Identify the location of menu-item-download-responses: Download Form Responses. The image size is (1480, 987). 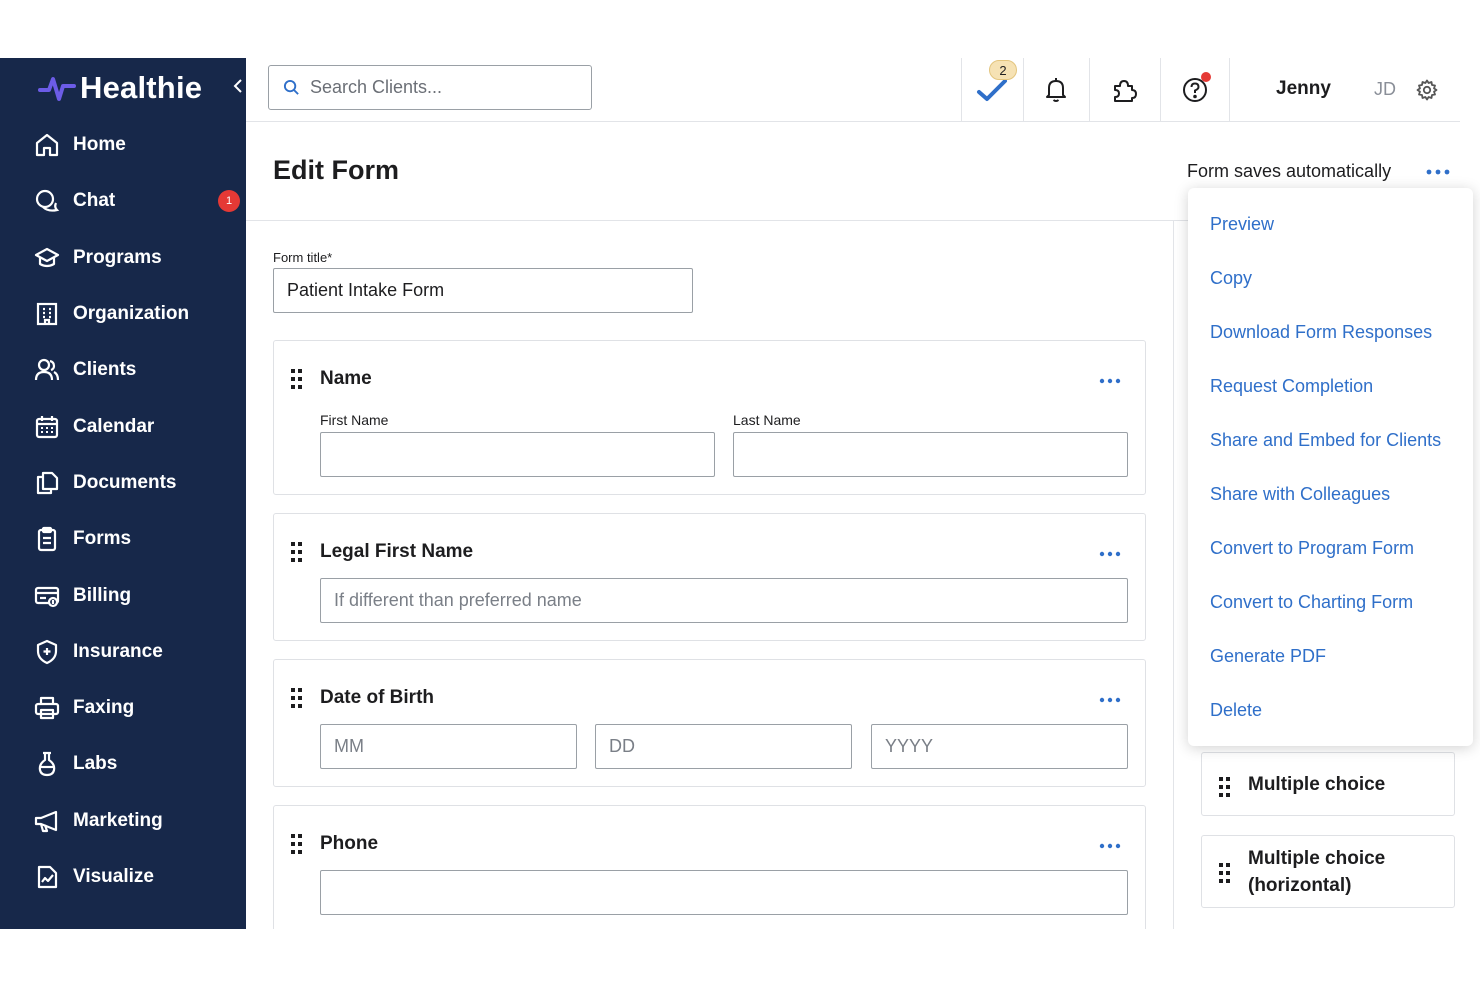
(1321, 332).